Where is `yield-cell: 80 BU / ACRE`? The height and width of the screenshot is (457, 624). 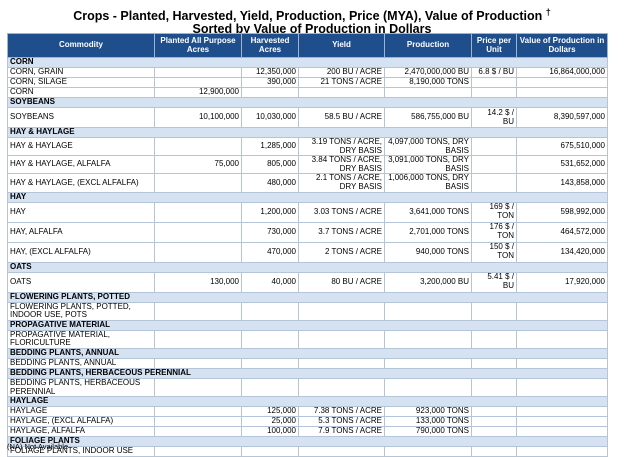
yield-cell: 80 BU / ACRE is located at coordinates (341, 282).